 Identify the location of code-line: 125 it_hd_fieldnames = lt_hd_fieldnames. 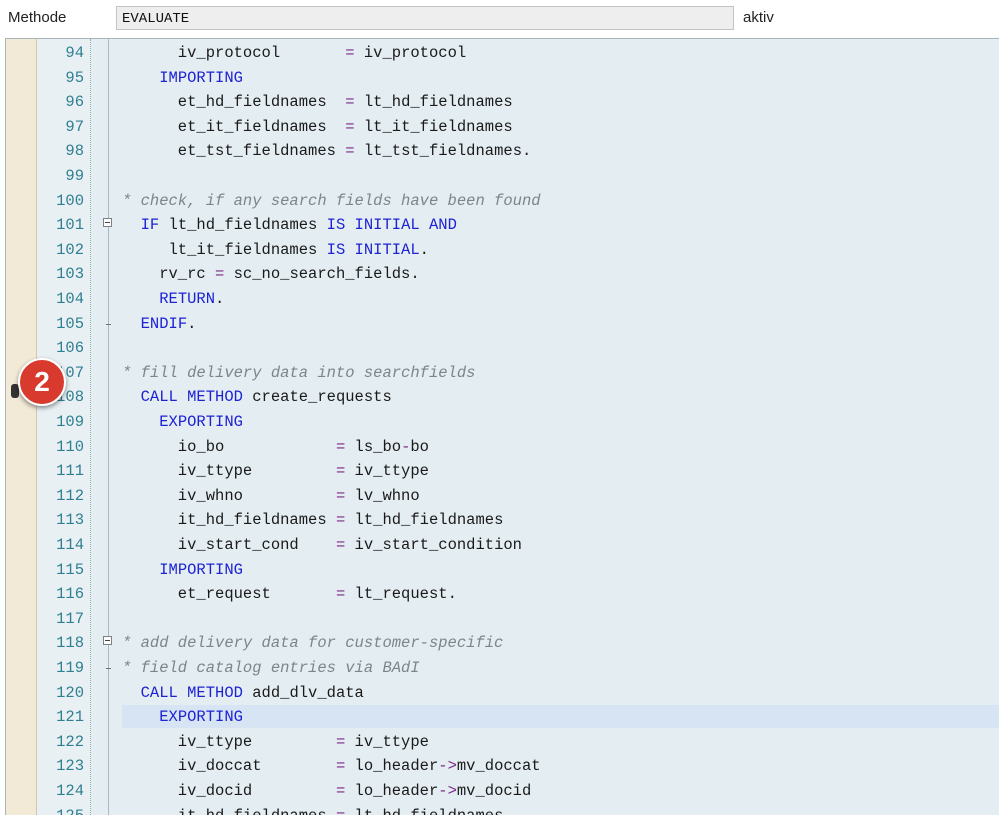
(502, 809).